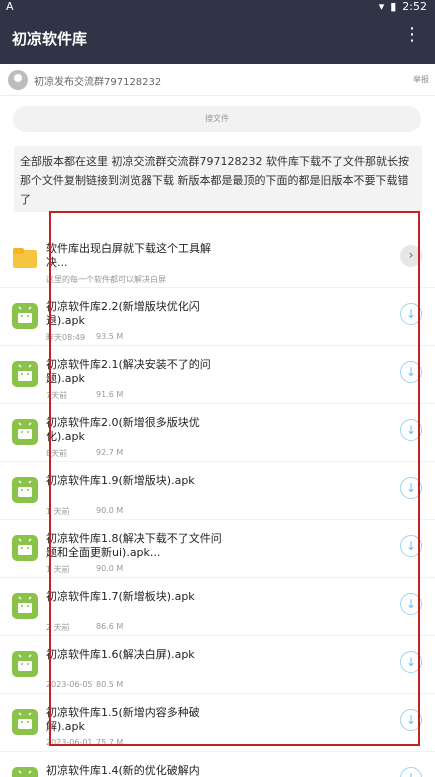 The image size is (435, 777). Describe the element at coordinates (217, 665) in the screenshot. I see `list-item: 初凉软件库1.6(解决白屏).apk 2023-06-05 80.5 M ↓` at that location.